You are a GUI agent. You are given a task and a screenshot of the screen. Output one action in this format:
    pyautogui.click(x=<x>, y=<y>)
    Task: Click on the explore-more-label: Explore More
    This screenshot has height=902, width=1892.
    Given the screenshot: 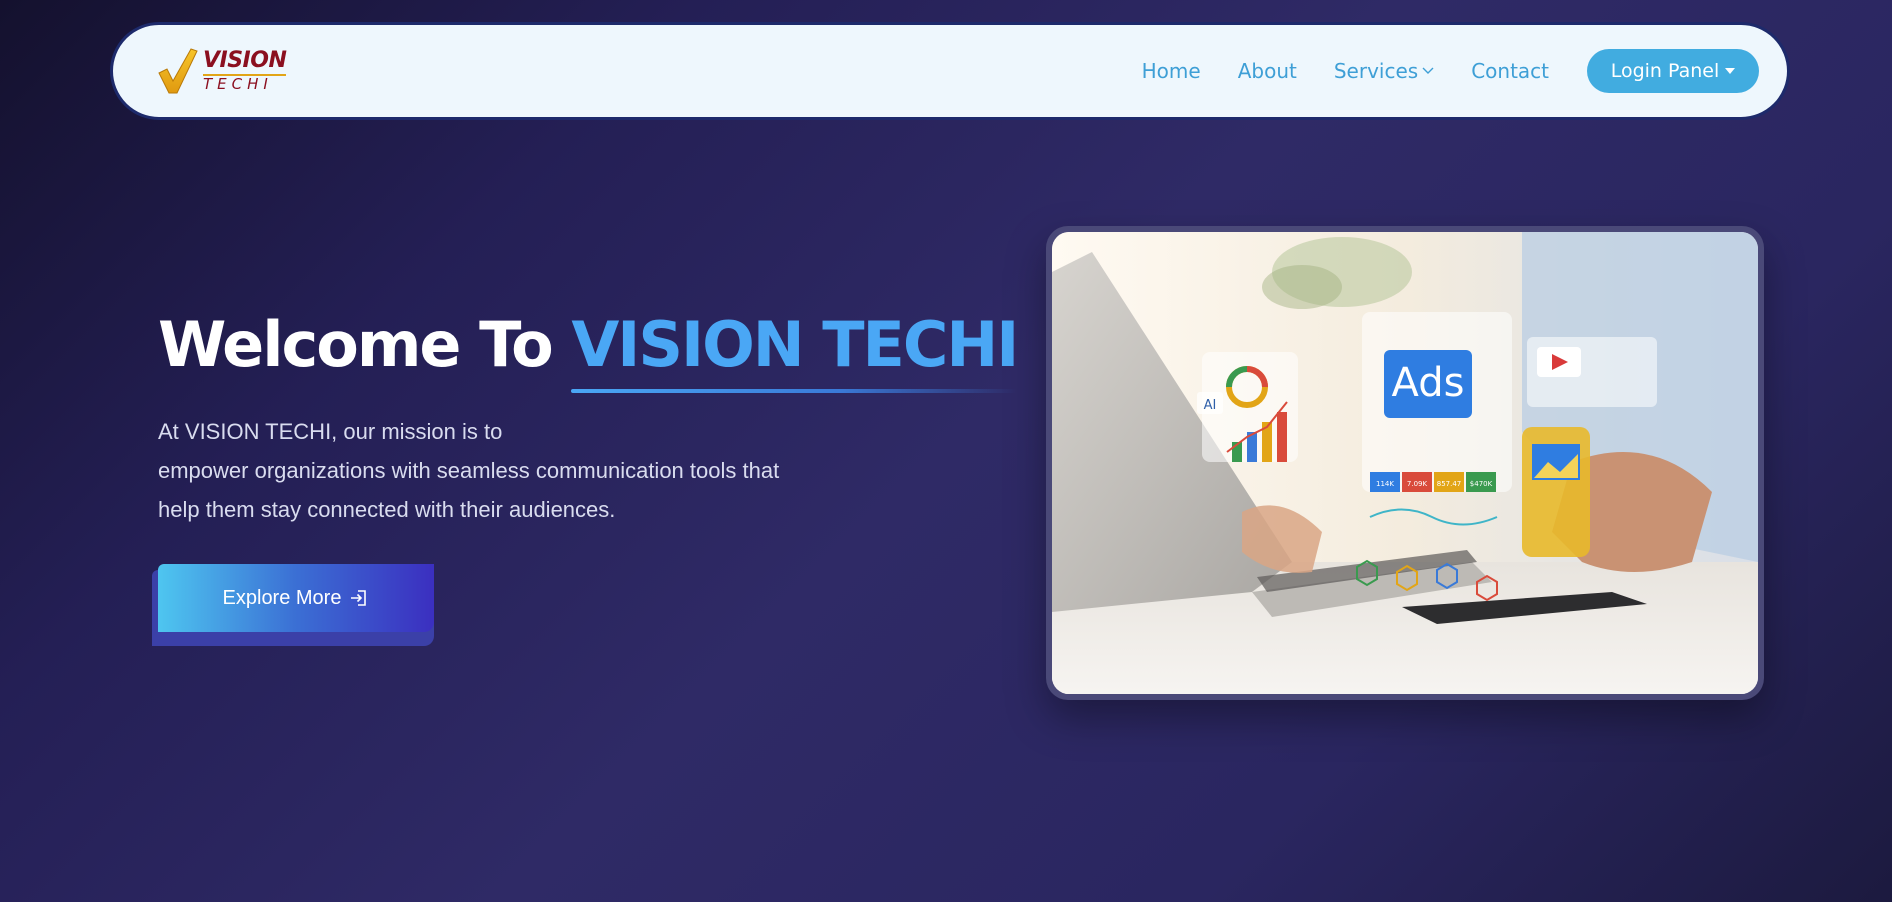 What is the action you would take?
    pyautogui.click(x=282, y=597)
    